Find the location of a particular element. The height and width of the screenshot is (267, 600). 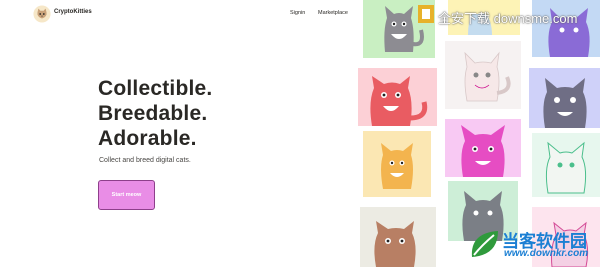

watermark-bottom: 当客软件园 www.downkr.com is located at coordinates (534, 245).